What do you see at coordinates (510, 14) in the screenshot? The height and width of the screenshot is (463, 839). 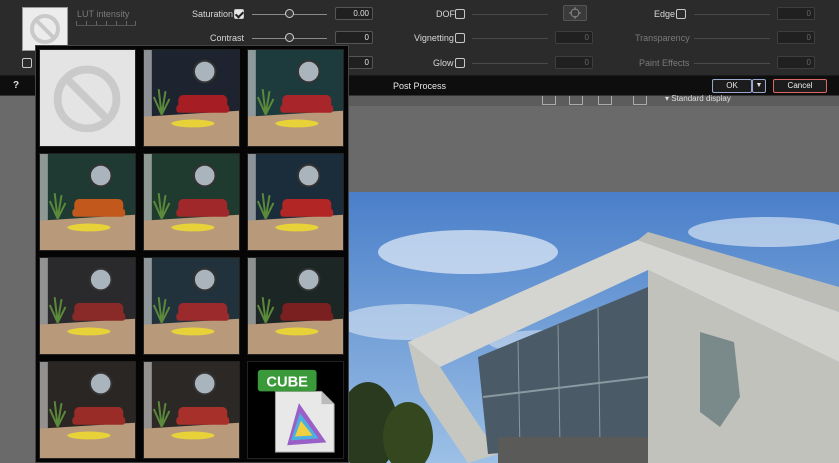 I see `dof-slider` at bounding box center [510, 14].